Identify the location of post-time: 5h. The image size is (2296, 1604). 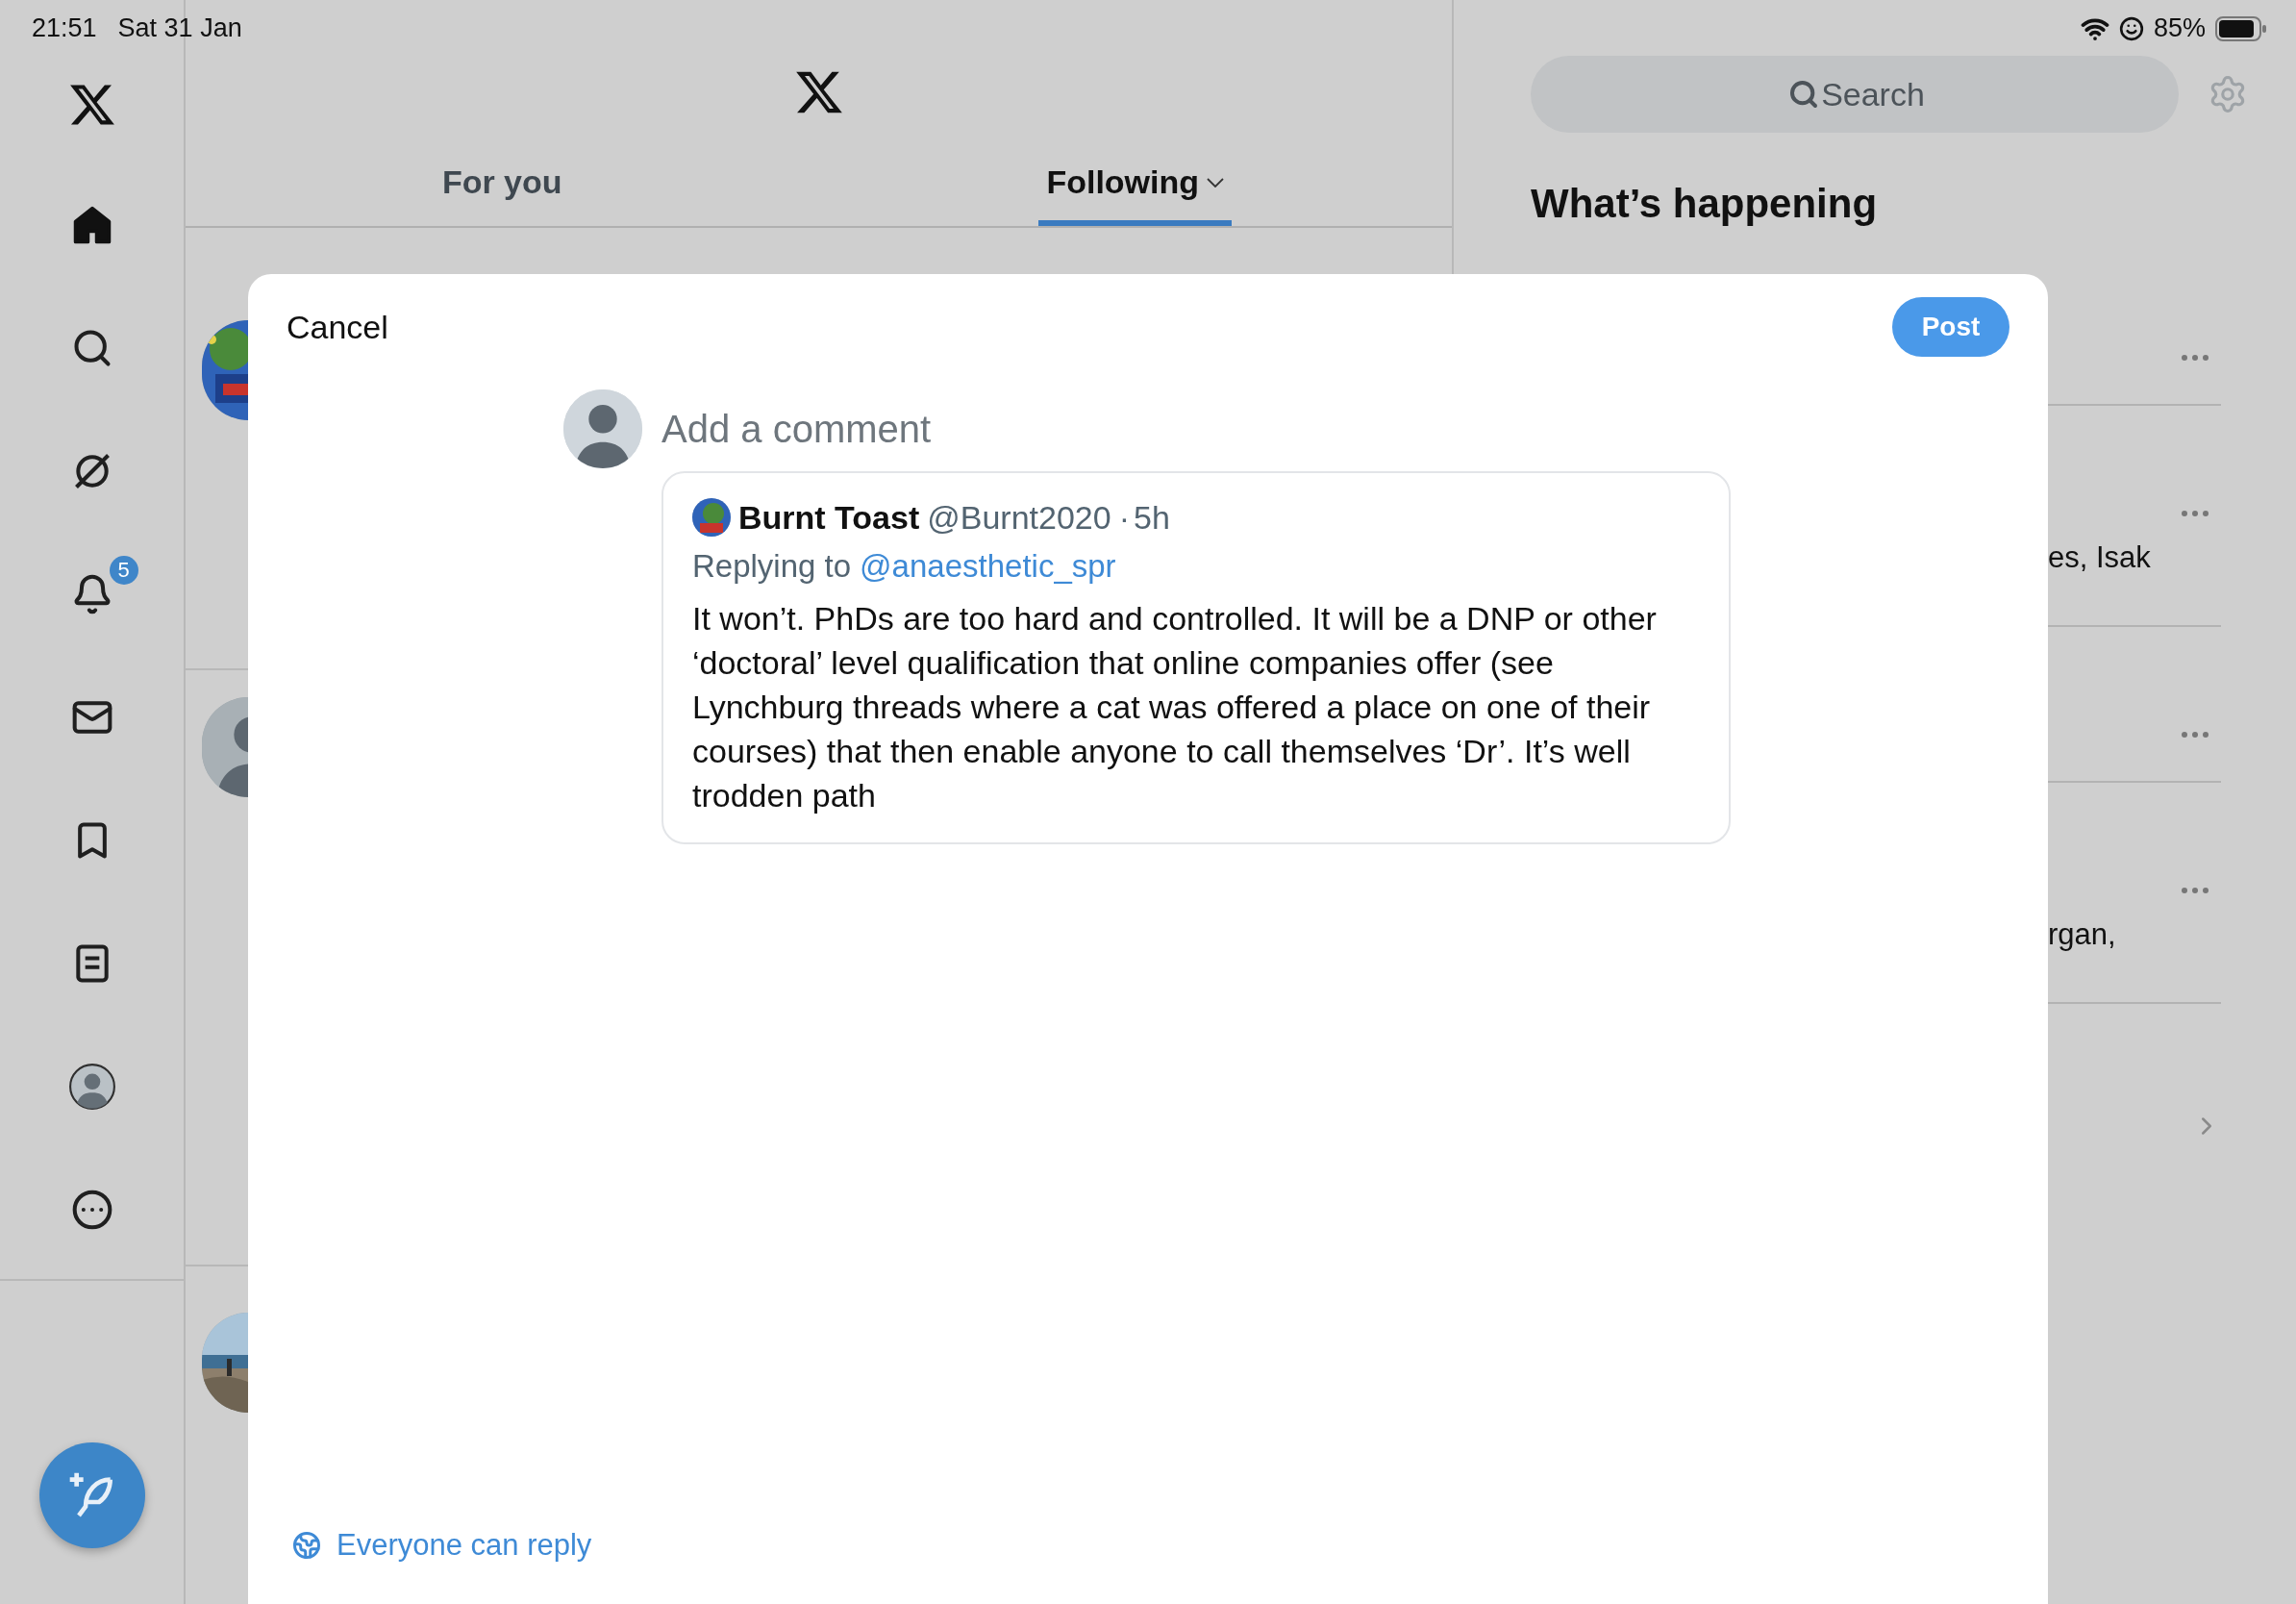
(1152, 517).